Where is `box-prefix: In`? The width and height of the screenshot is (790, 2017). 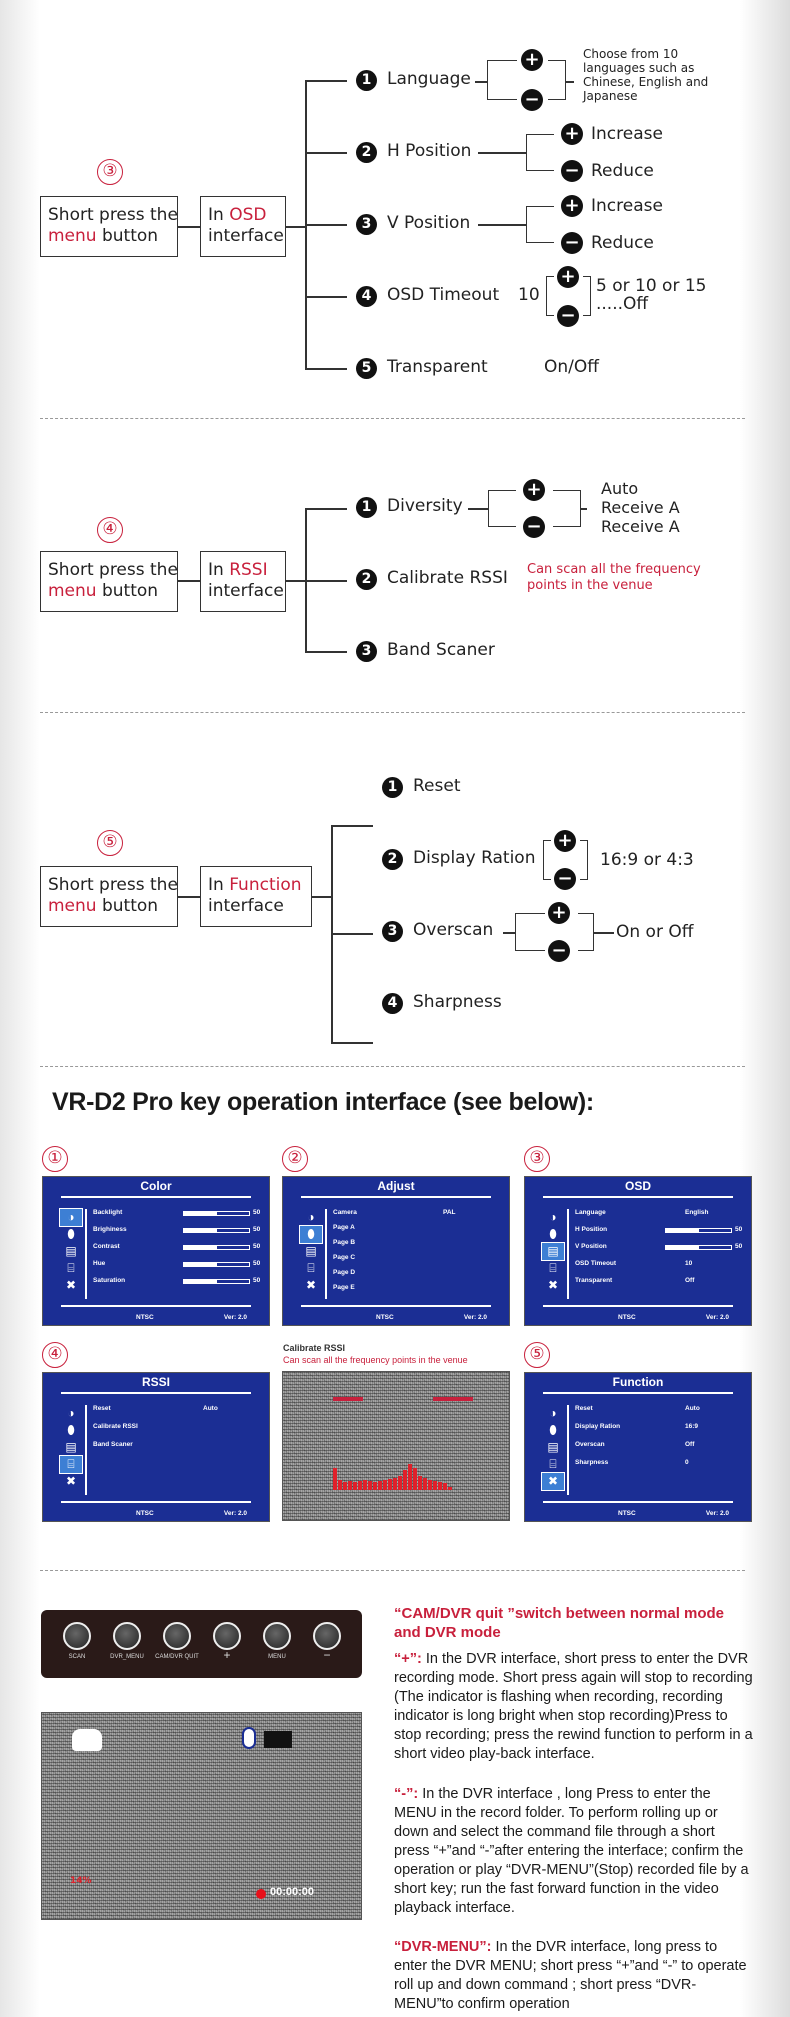
box-prefix: In is located at coordinates (219, 215).